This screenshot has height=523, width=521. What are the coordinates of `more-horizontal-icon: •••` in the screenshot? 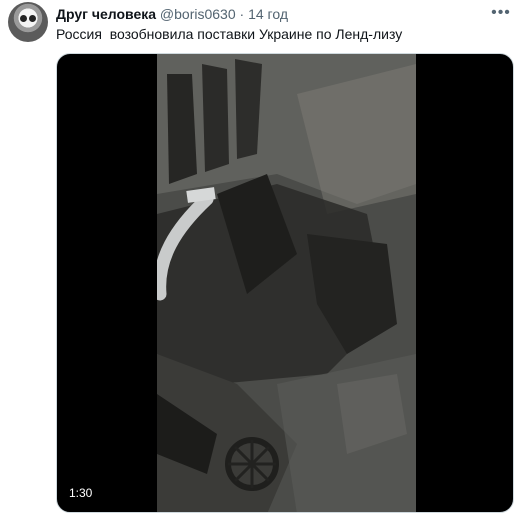 It's located at (501, 12).